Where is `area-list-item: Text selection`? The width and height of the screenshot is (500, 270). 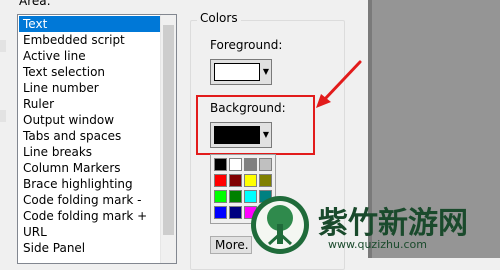
area-list-item: Text selection is located at coordinates (90, 72).